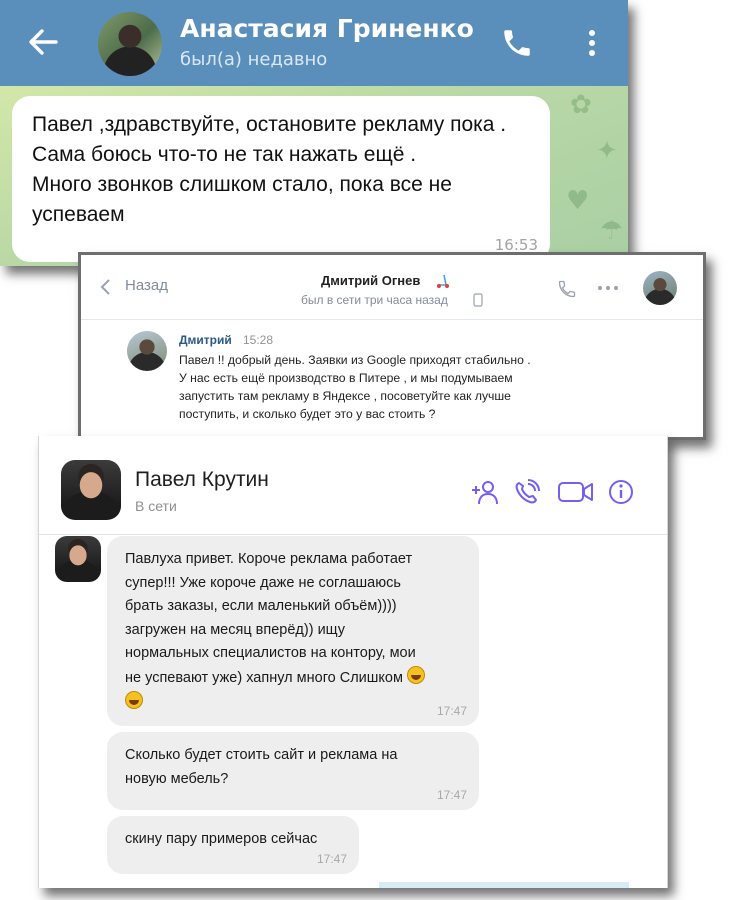 The height and width of the screenshot is (900, 750). Describe the element at coordinates (374, 300) in the screenshot. I see `contact-status: был в сети три часа назад` at that location.